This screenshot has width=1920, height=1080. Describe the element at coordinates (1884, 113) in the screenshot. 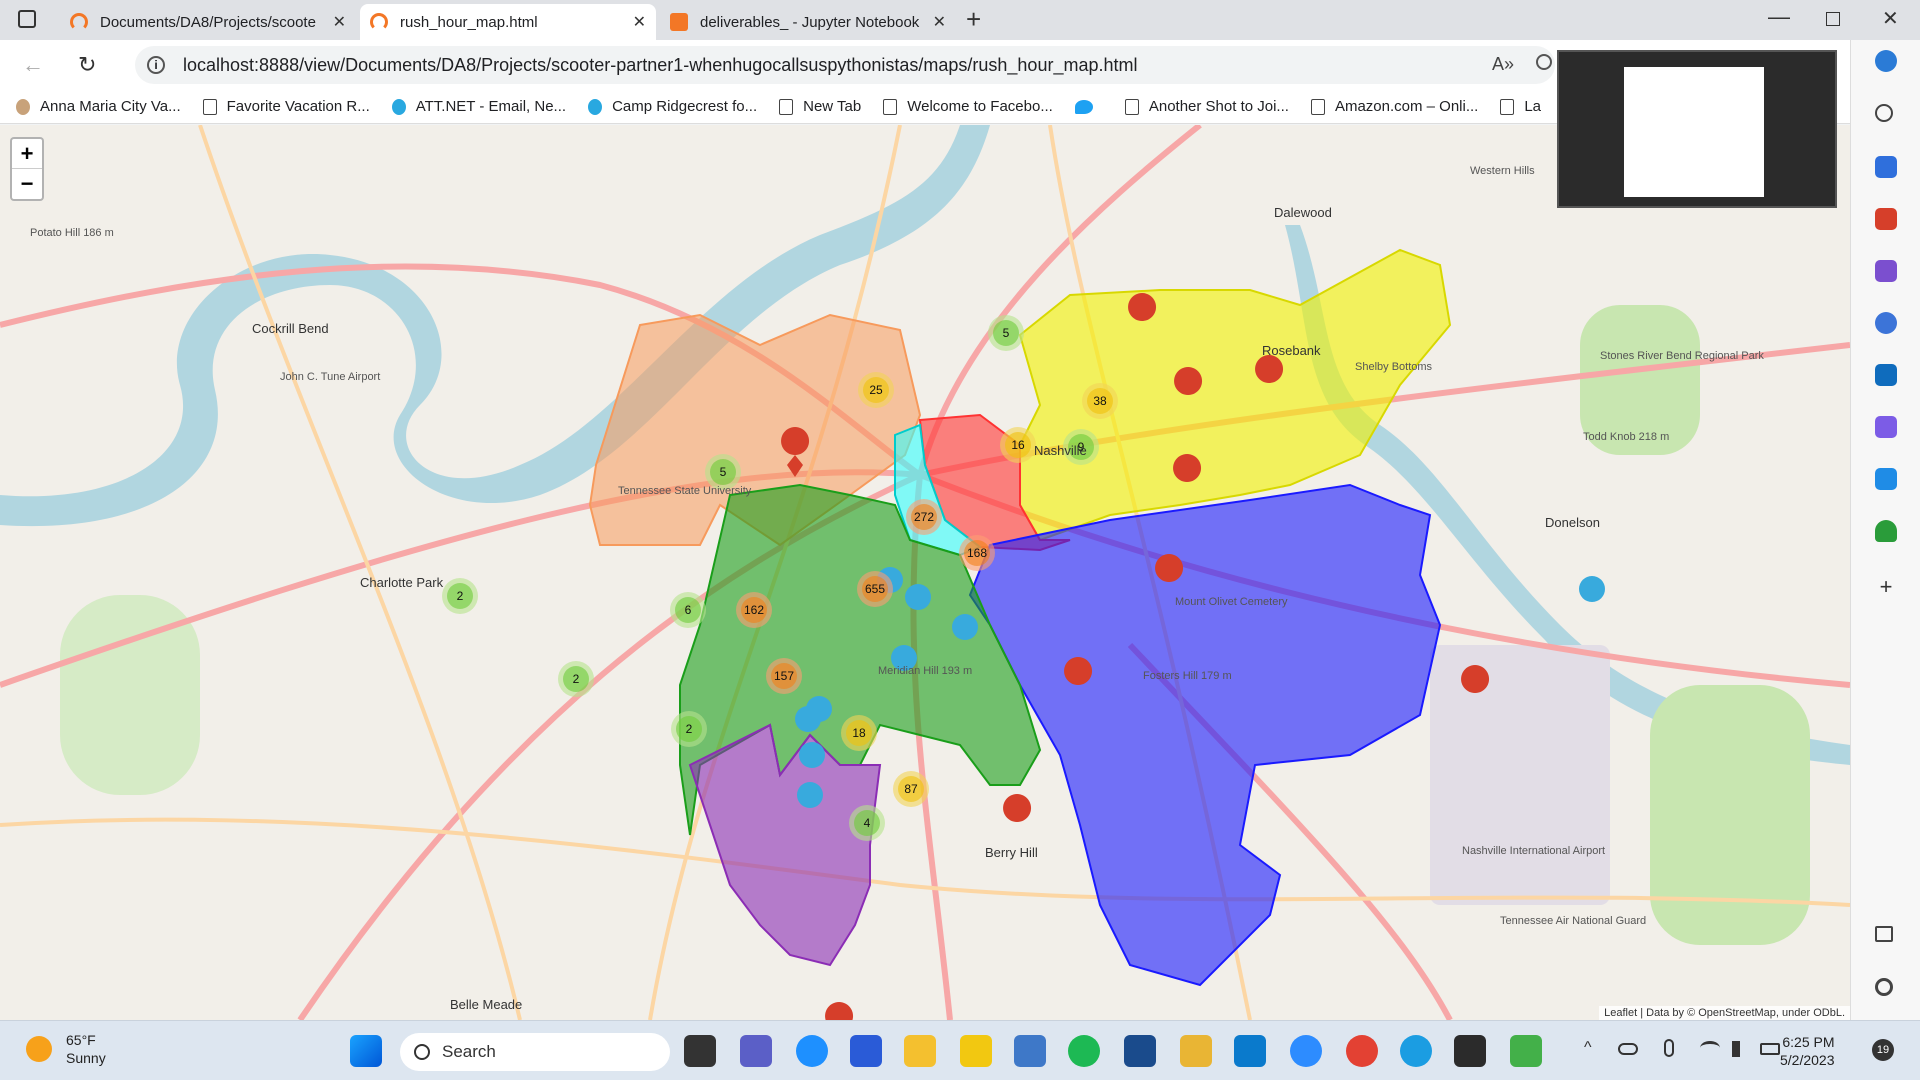

I see `search-icon` at that location.